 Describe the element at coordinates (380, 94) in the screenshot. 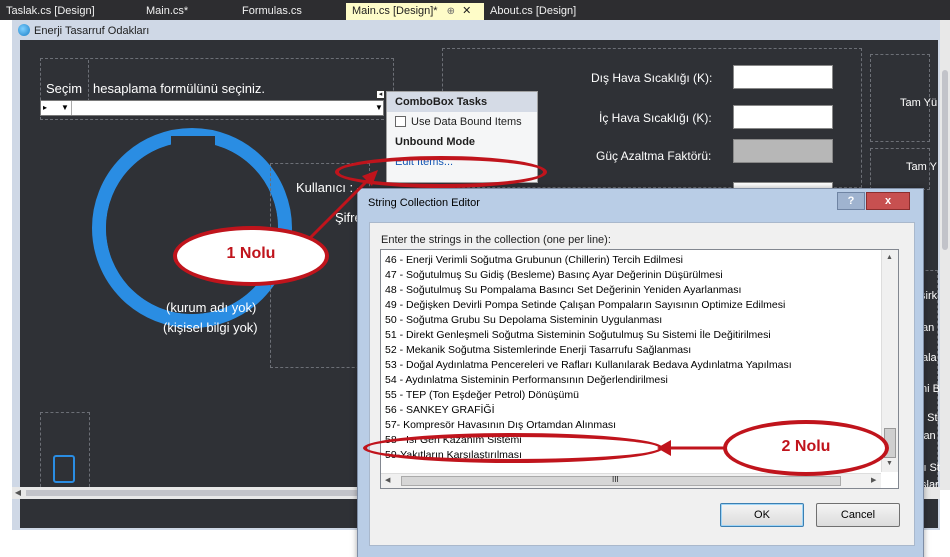

I see `smart-tag-glyph-icon: ◂` at that location.